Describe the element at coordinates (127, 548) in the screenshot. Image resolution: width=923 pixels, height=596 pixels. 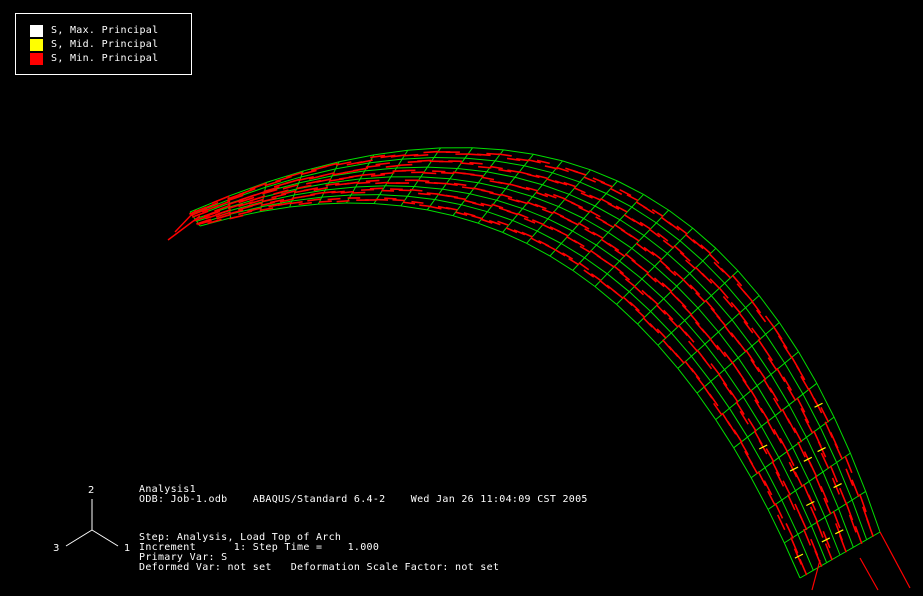
I see `triad-axis-1: 1` at that location.